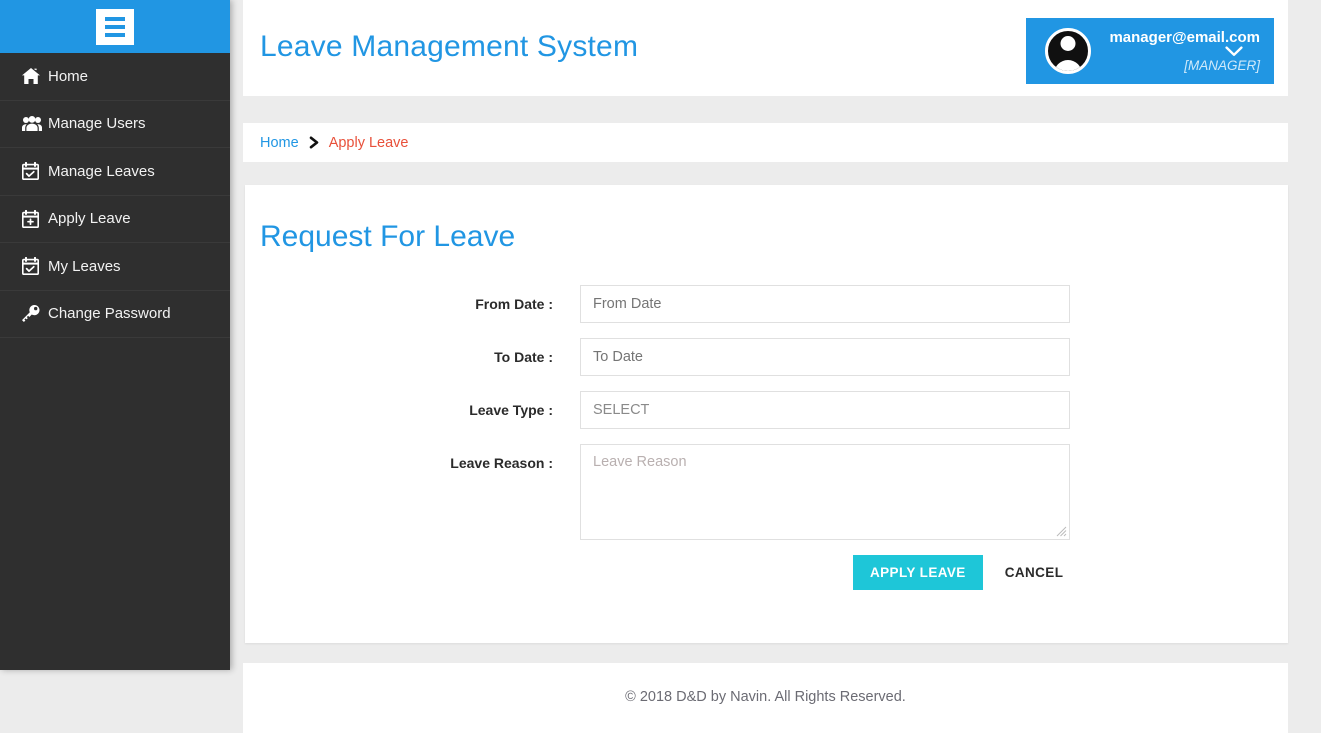  I want to click on sidebar-item-change-password: Change Password, so click(115, 314).